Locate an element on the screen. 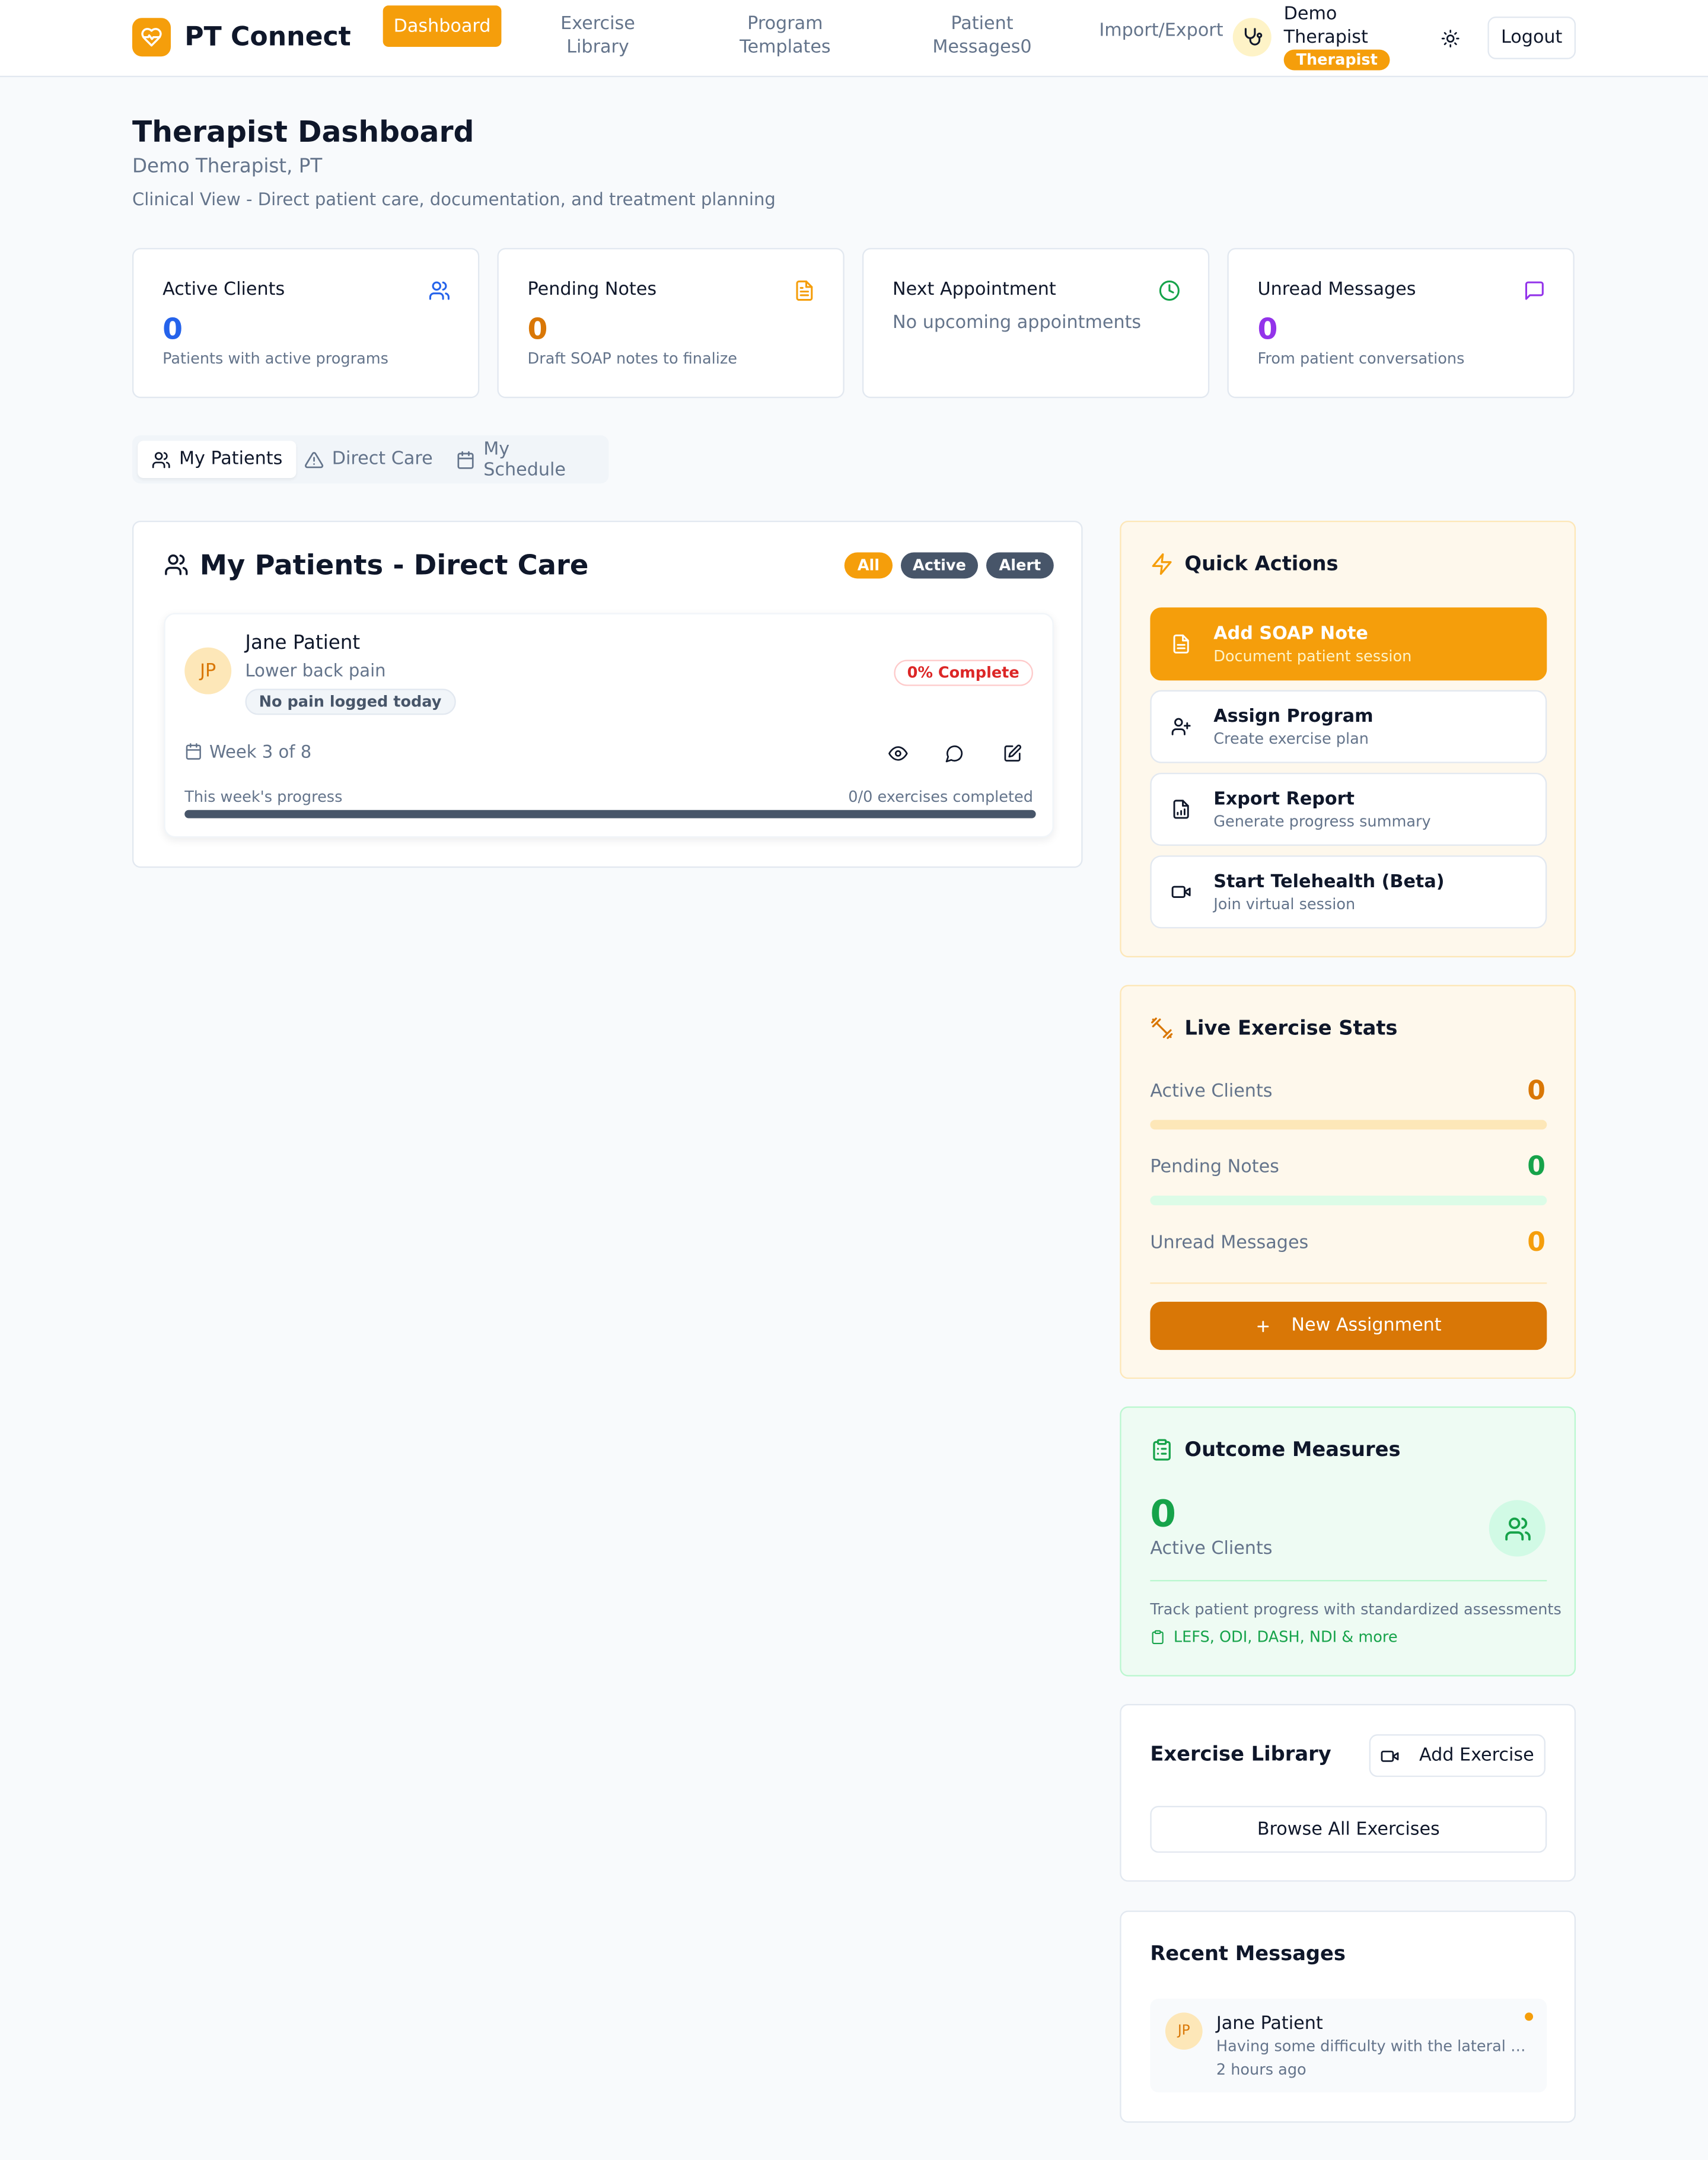 The height and width of the screenshot is (2160, 1708). add-soap-note-button: Add SOAP Note Document patient session is located at coordinates (1348, 644).